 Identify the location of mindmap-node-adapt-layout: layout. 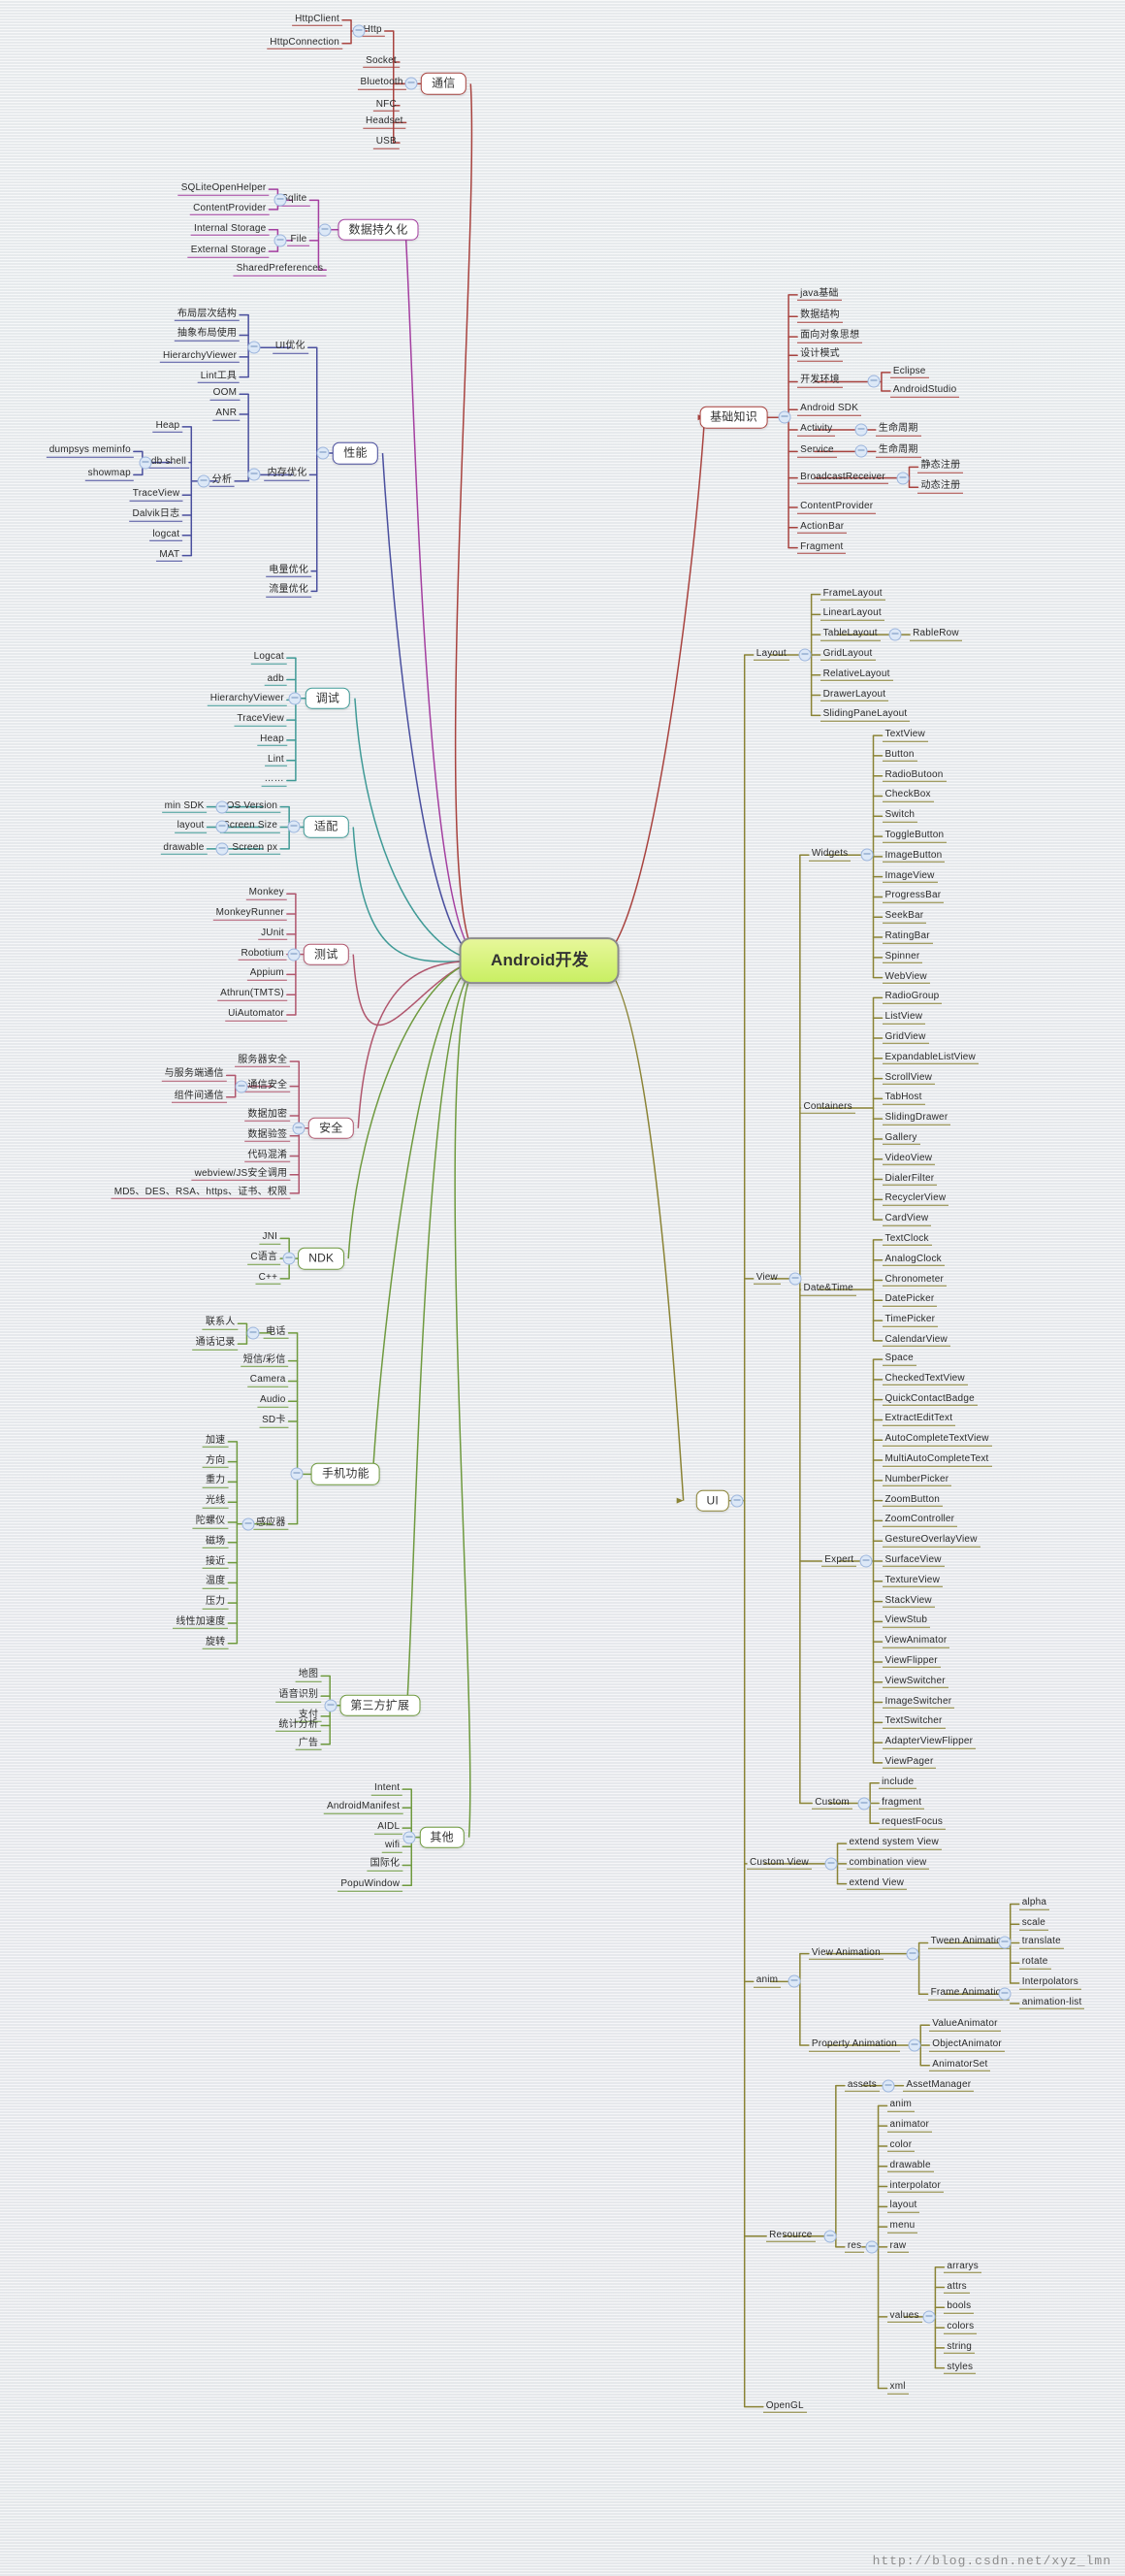
(191, 827).